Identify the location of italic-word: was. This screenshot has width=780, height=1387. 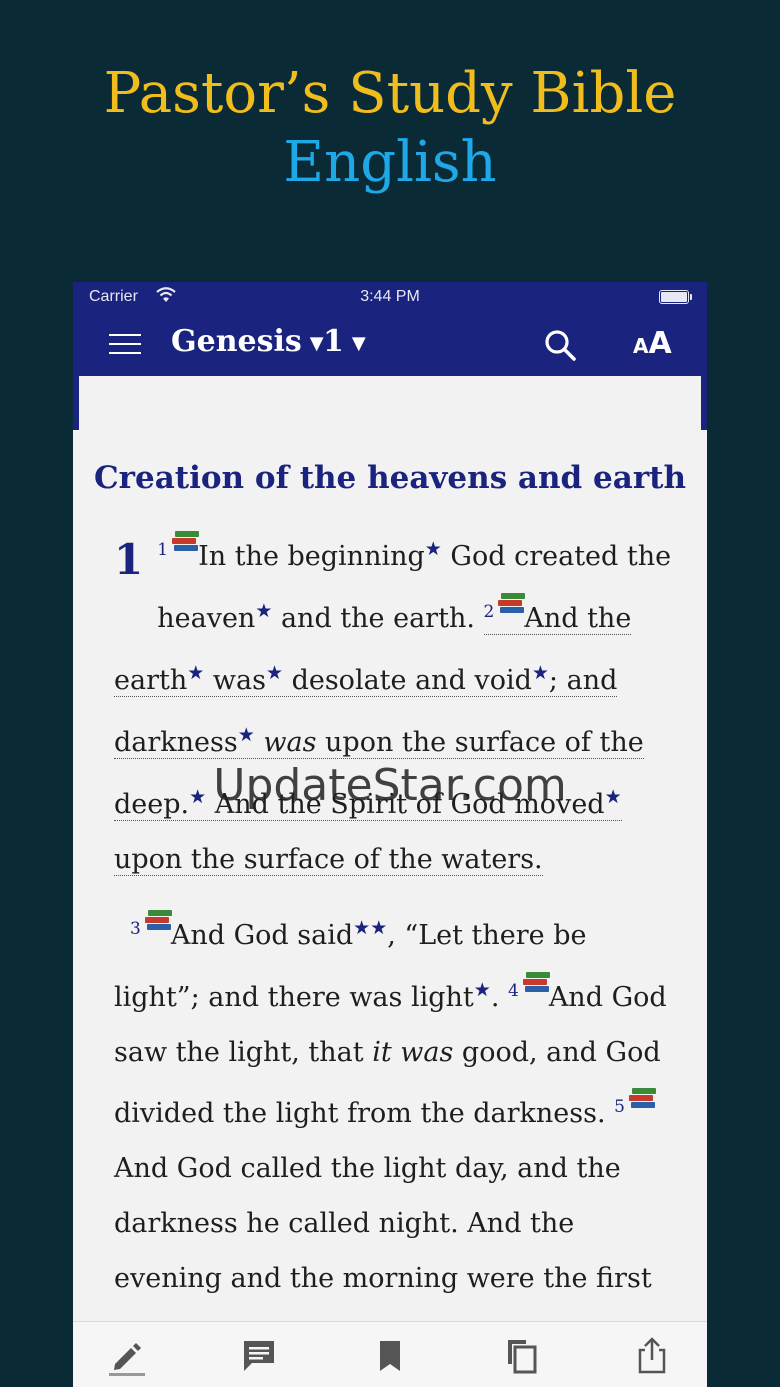
(290, 742).